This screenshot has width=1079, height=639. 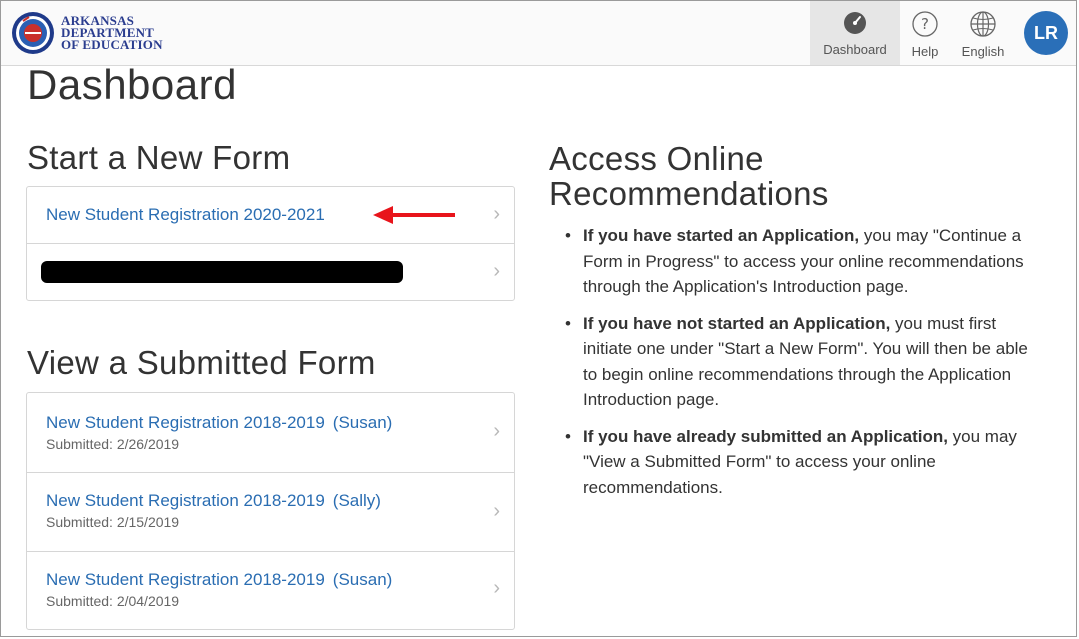 What do you see at coordinates (159, 157) in the screenshot?
I see `start-new-form-heading: Start a New Form` at bounding box center [159, 157].